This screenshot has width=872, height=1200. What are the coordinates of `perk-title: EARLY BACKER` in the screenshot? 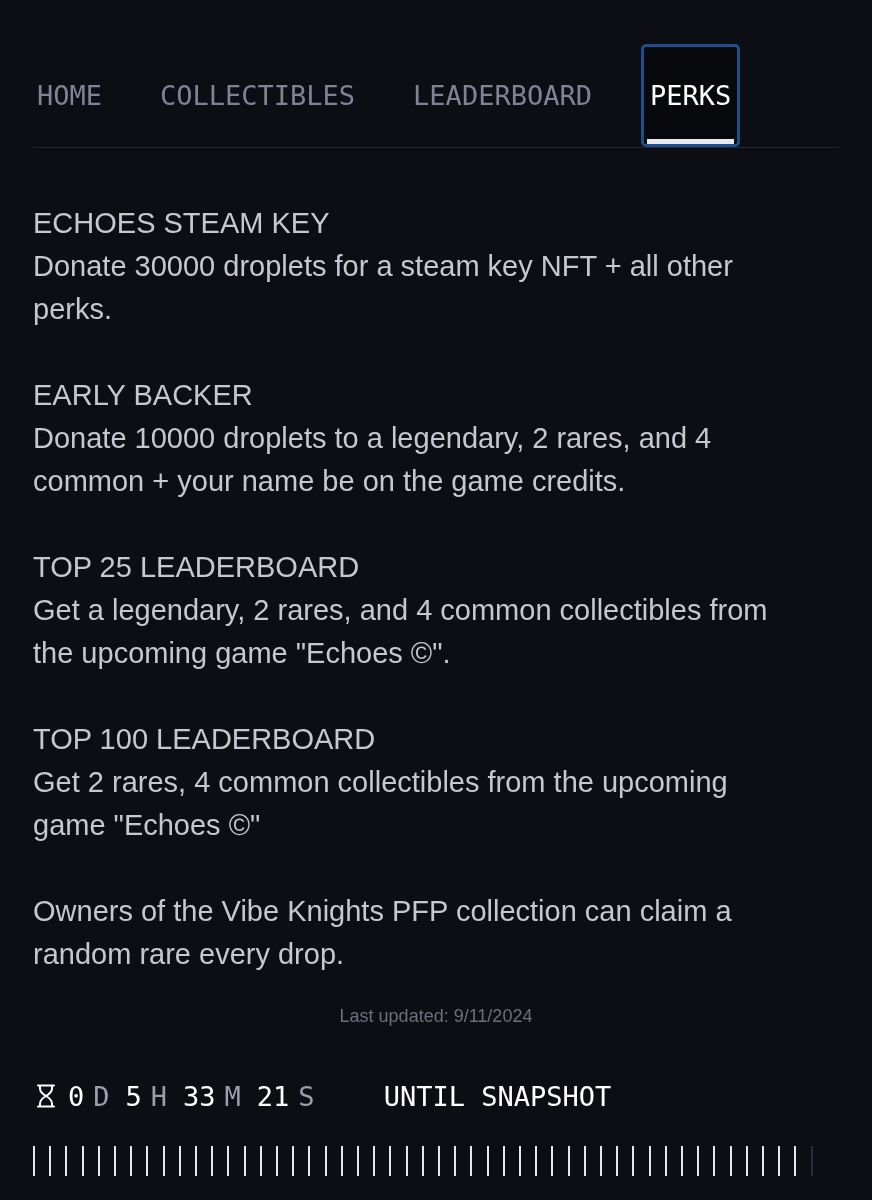 It's located at (143, 395).